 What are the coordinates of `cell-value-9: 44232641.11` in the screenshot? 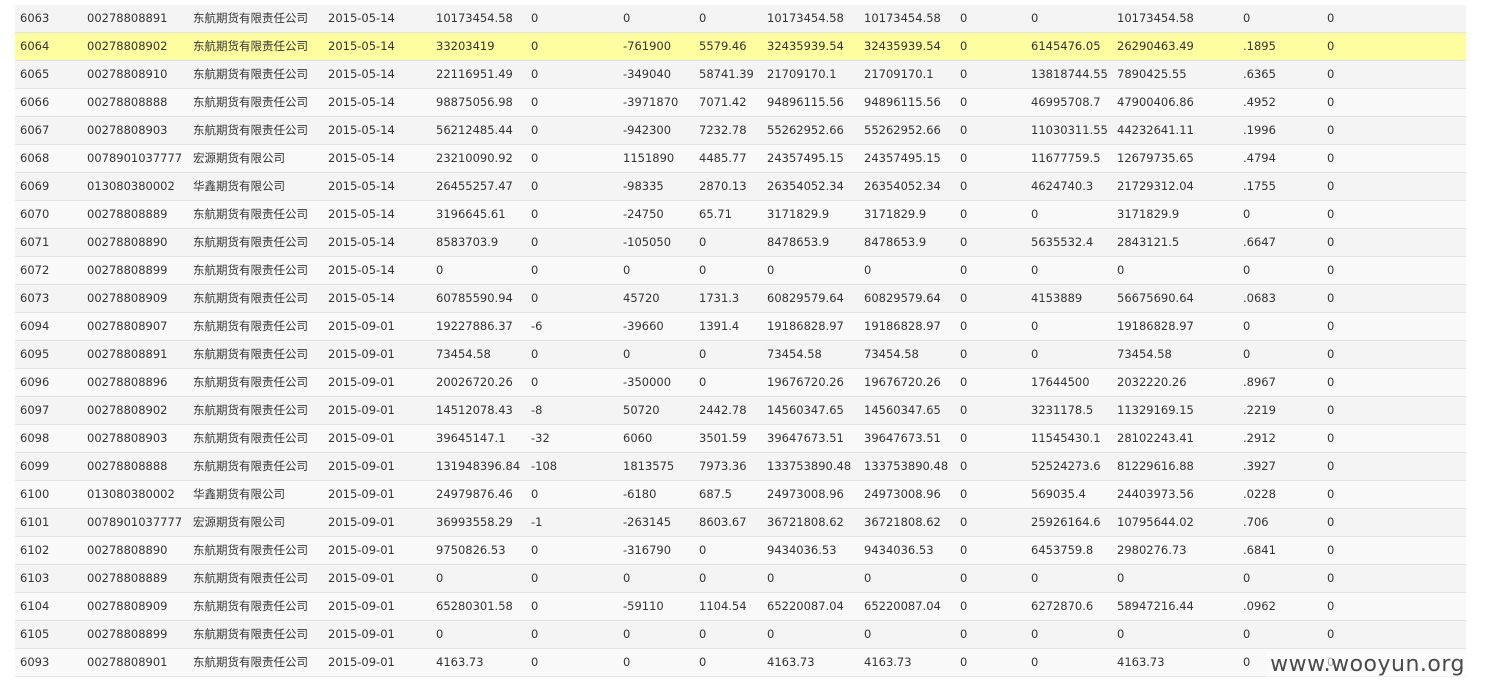 It's located at (1175, 130).